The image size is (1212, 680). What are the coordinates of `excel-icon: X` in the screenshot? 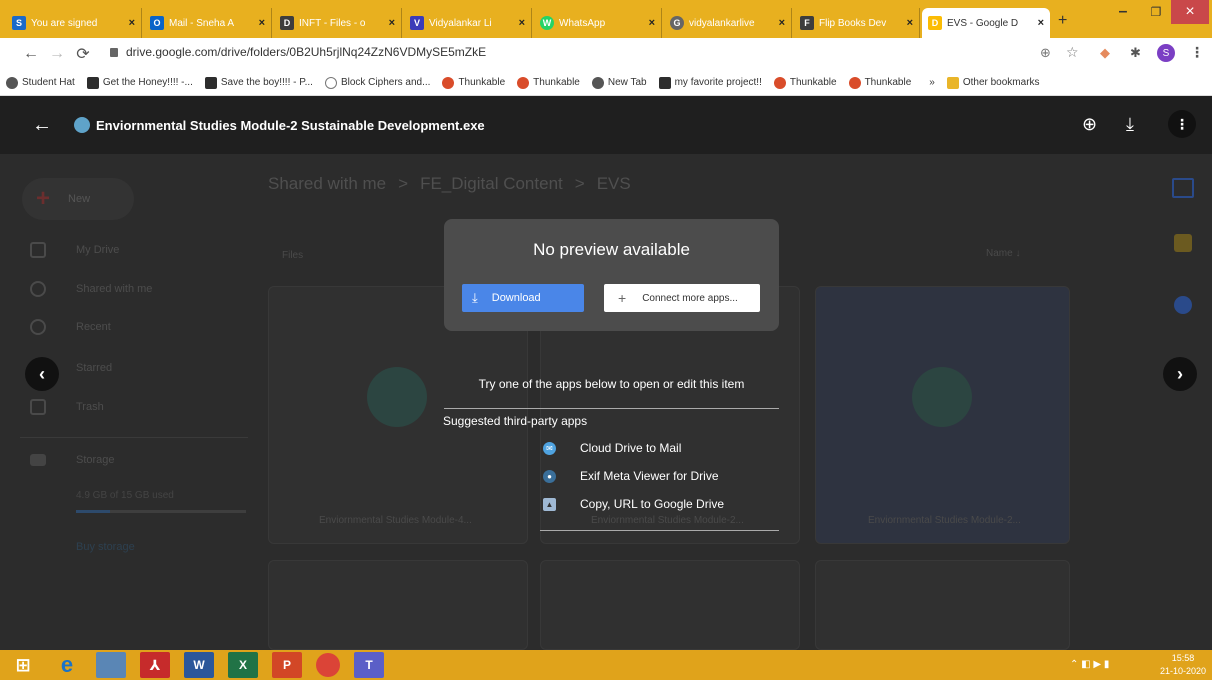 It's located at (243, 665).